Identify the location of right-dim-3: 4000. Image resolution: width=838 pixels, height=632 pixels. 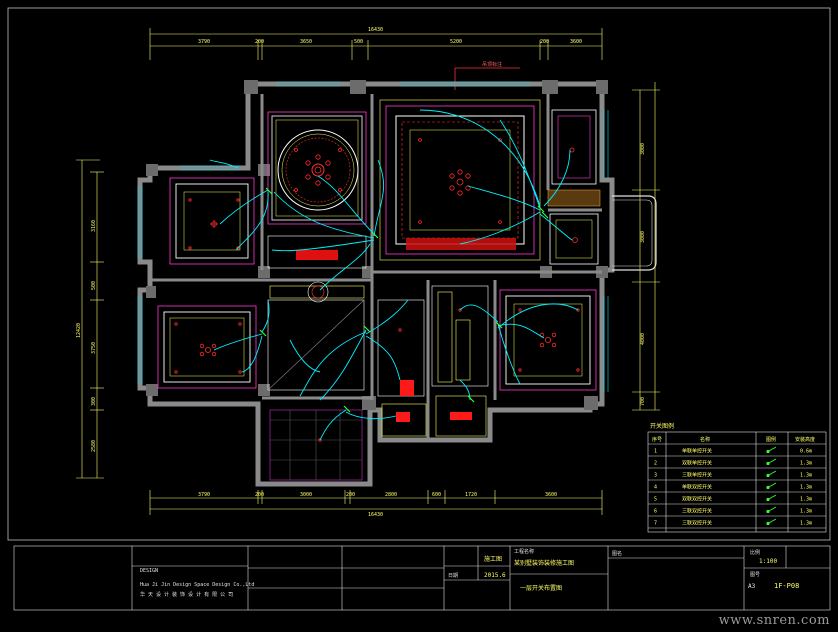
(643, 339).